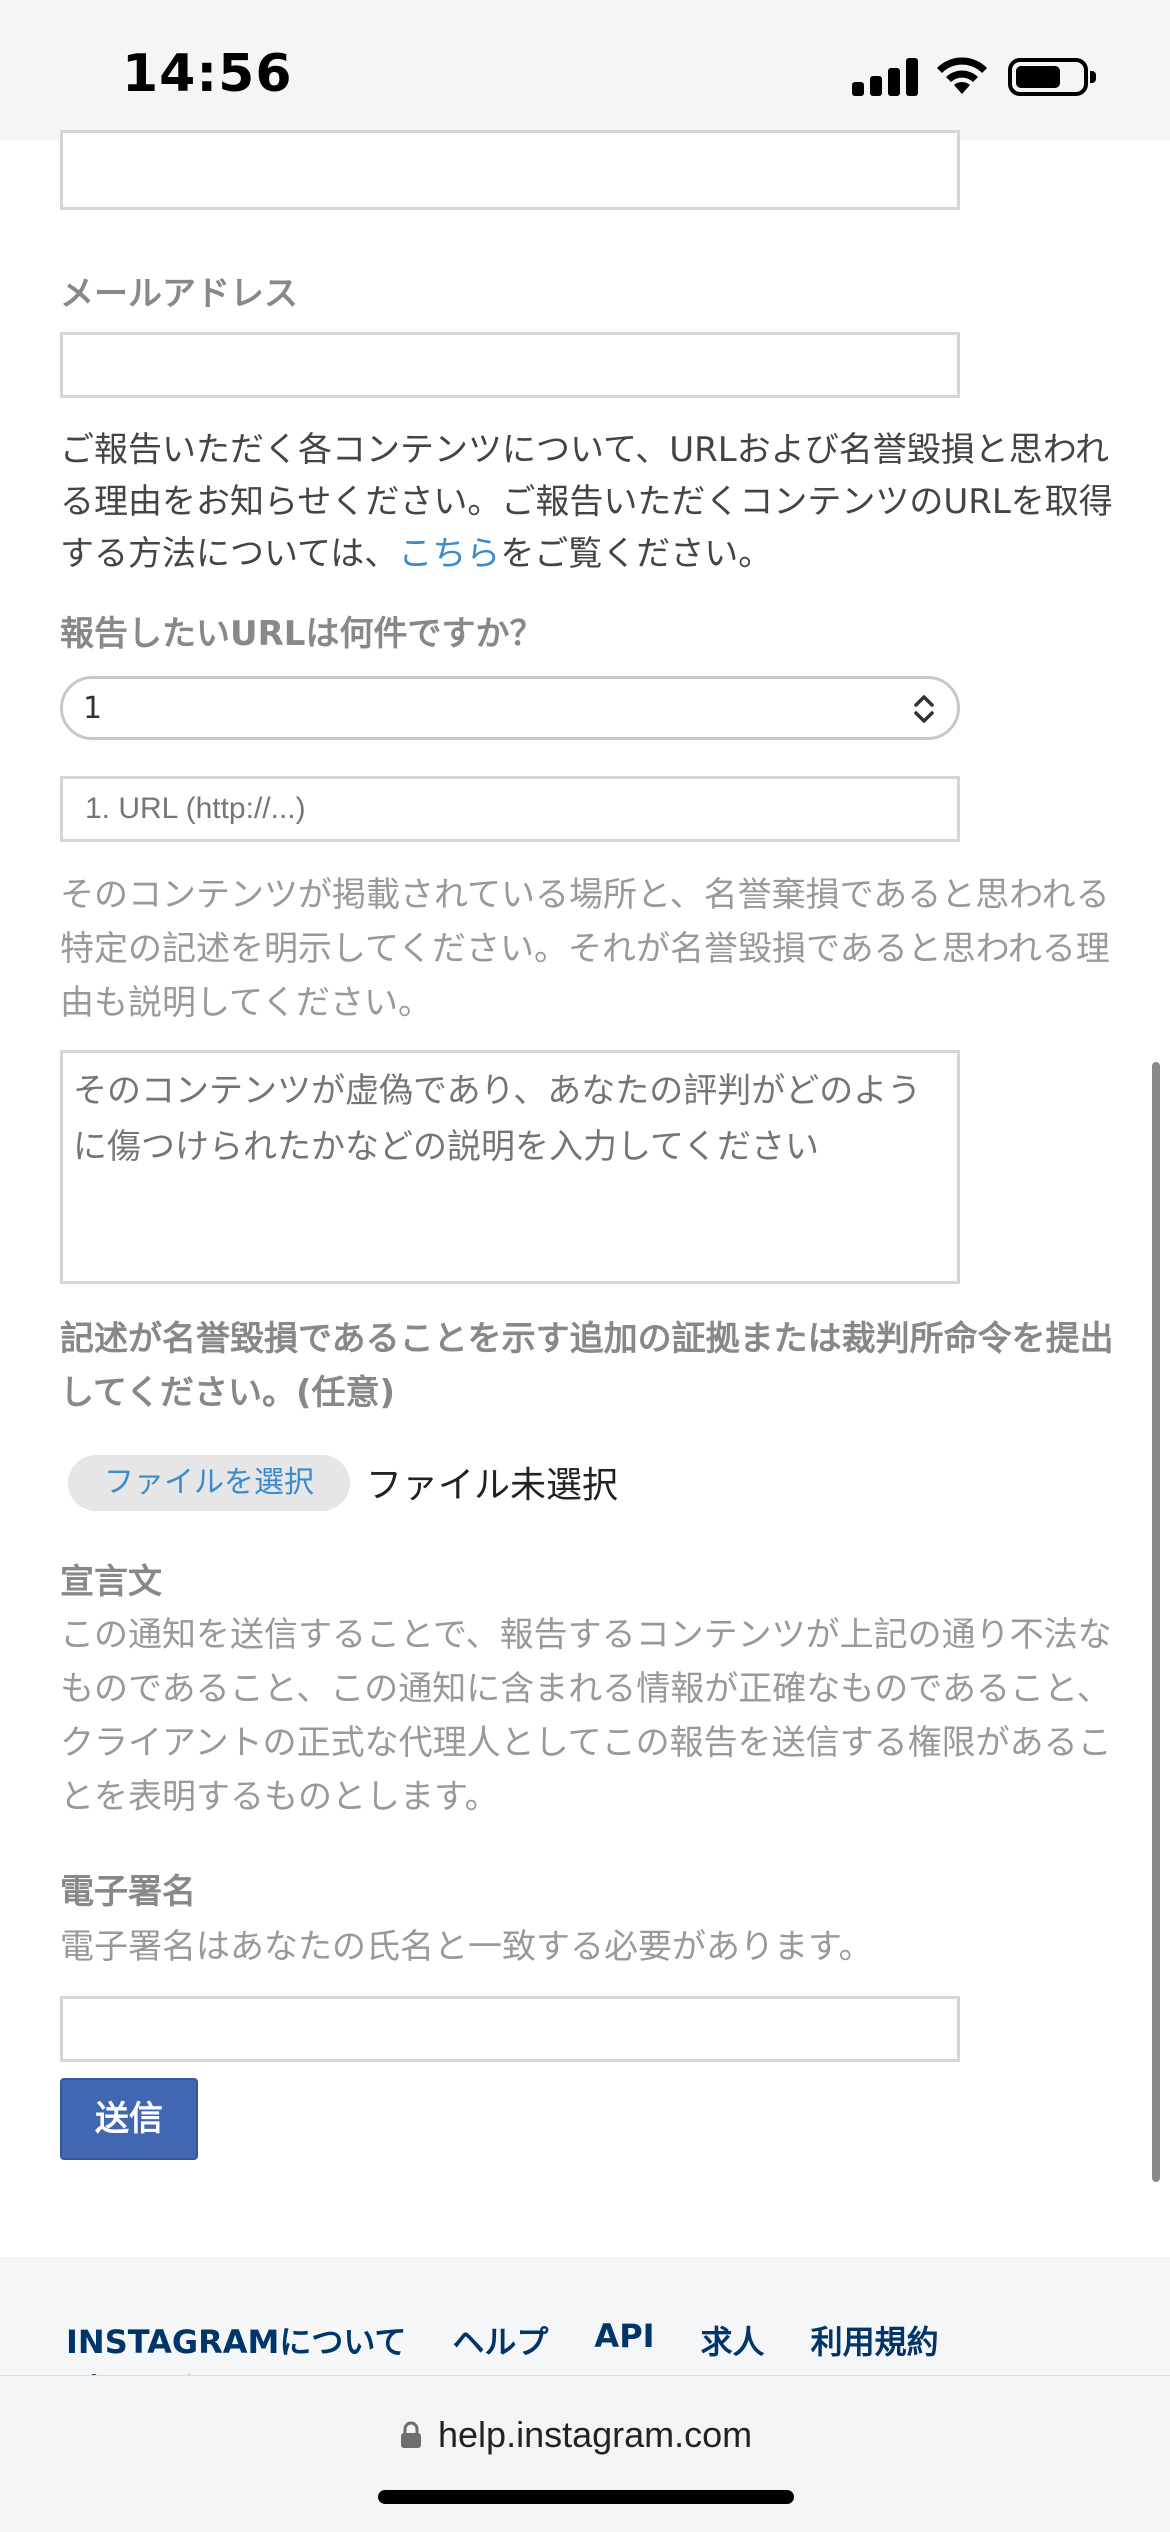 The width and height of the screenshot is (1170, 2532). Describe the element at coordinates (111, 1582) in the screenshot. I see `declaration-title: 宣言文` at that location.